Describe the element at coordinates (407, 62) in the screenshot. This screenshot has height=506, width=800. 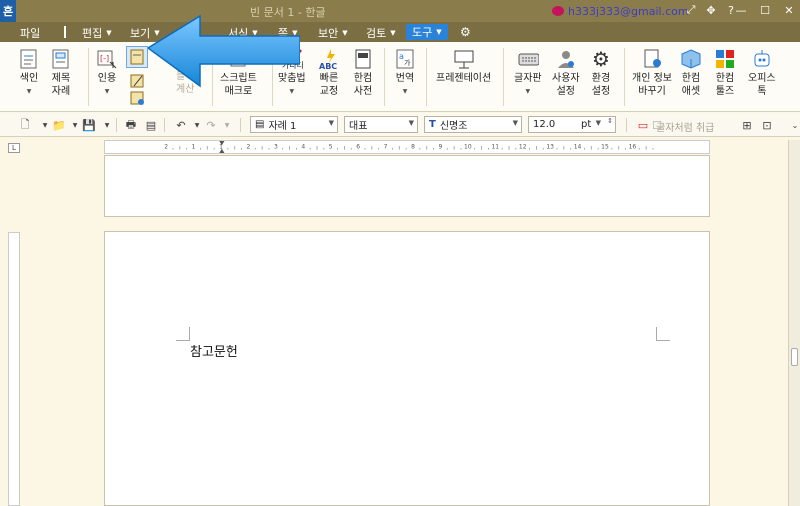
I see `svg-text: 가` at that location.